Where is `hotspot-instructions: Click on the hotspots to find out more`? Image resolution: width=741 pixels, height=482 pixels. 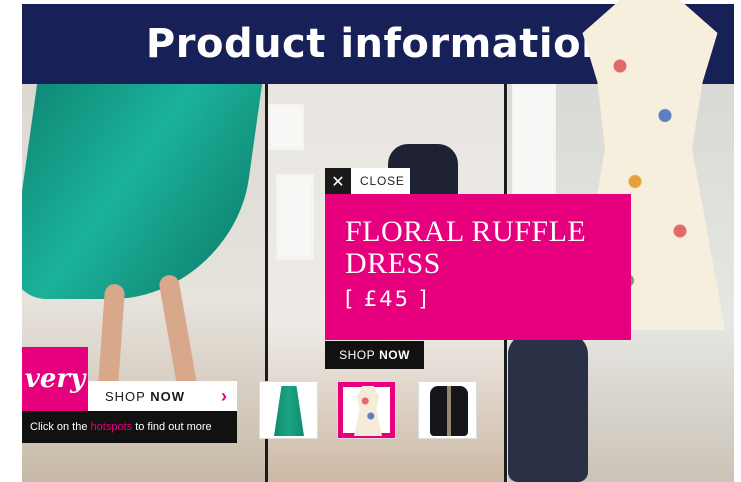
hotspot-instructions: Click on the hotspots to find out more is located at coordinates (129, 427).